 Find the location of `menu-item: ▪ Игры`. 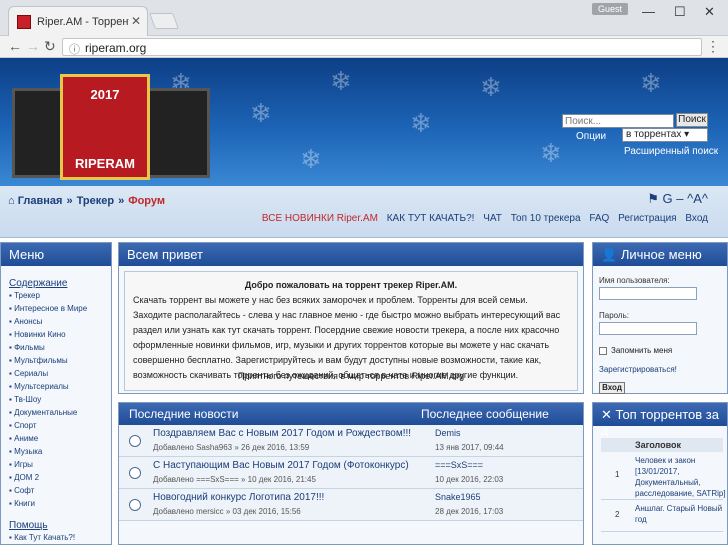

menu-item: ▪ Игры is located at coordinates (60, 464).